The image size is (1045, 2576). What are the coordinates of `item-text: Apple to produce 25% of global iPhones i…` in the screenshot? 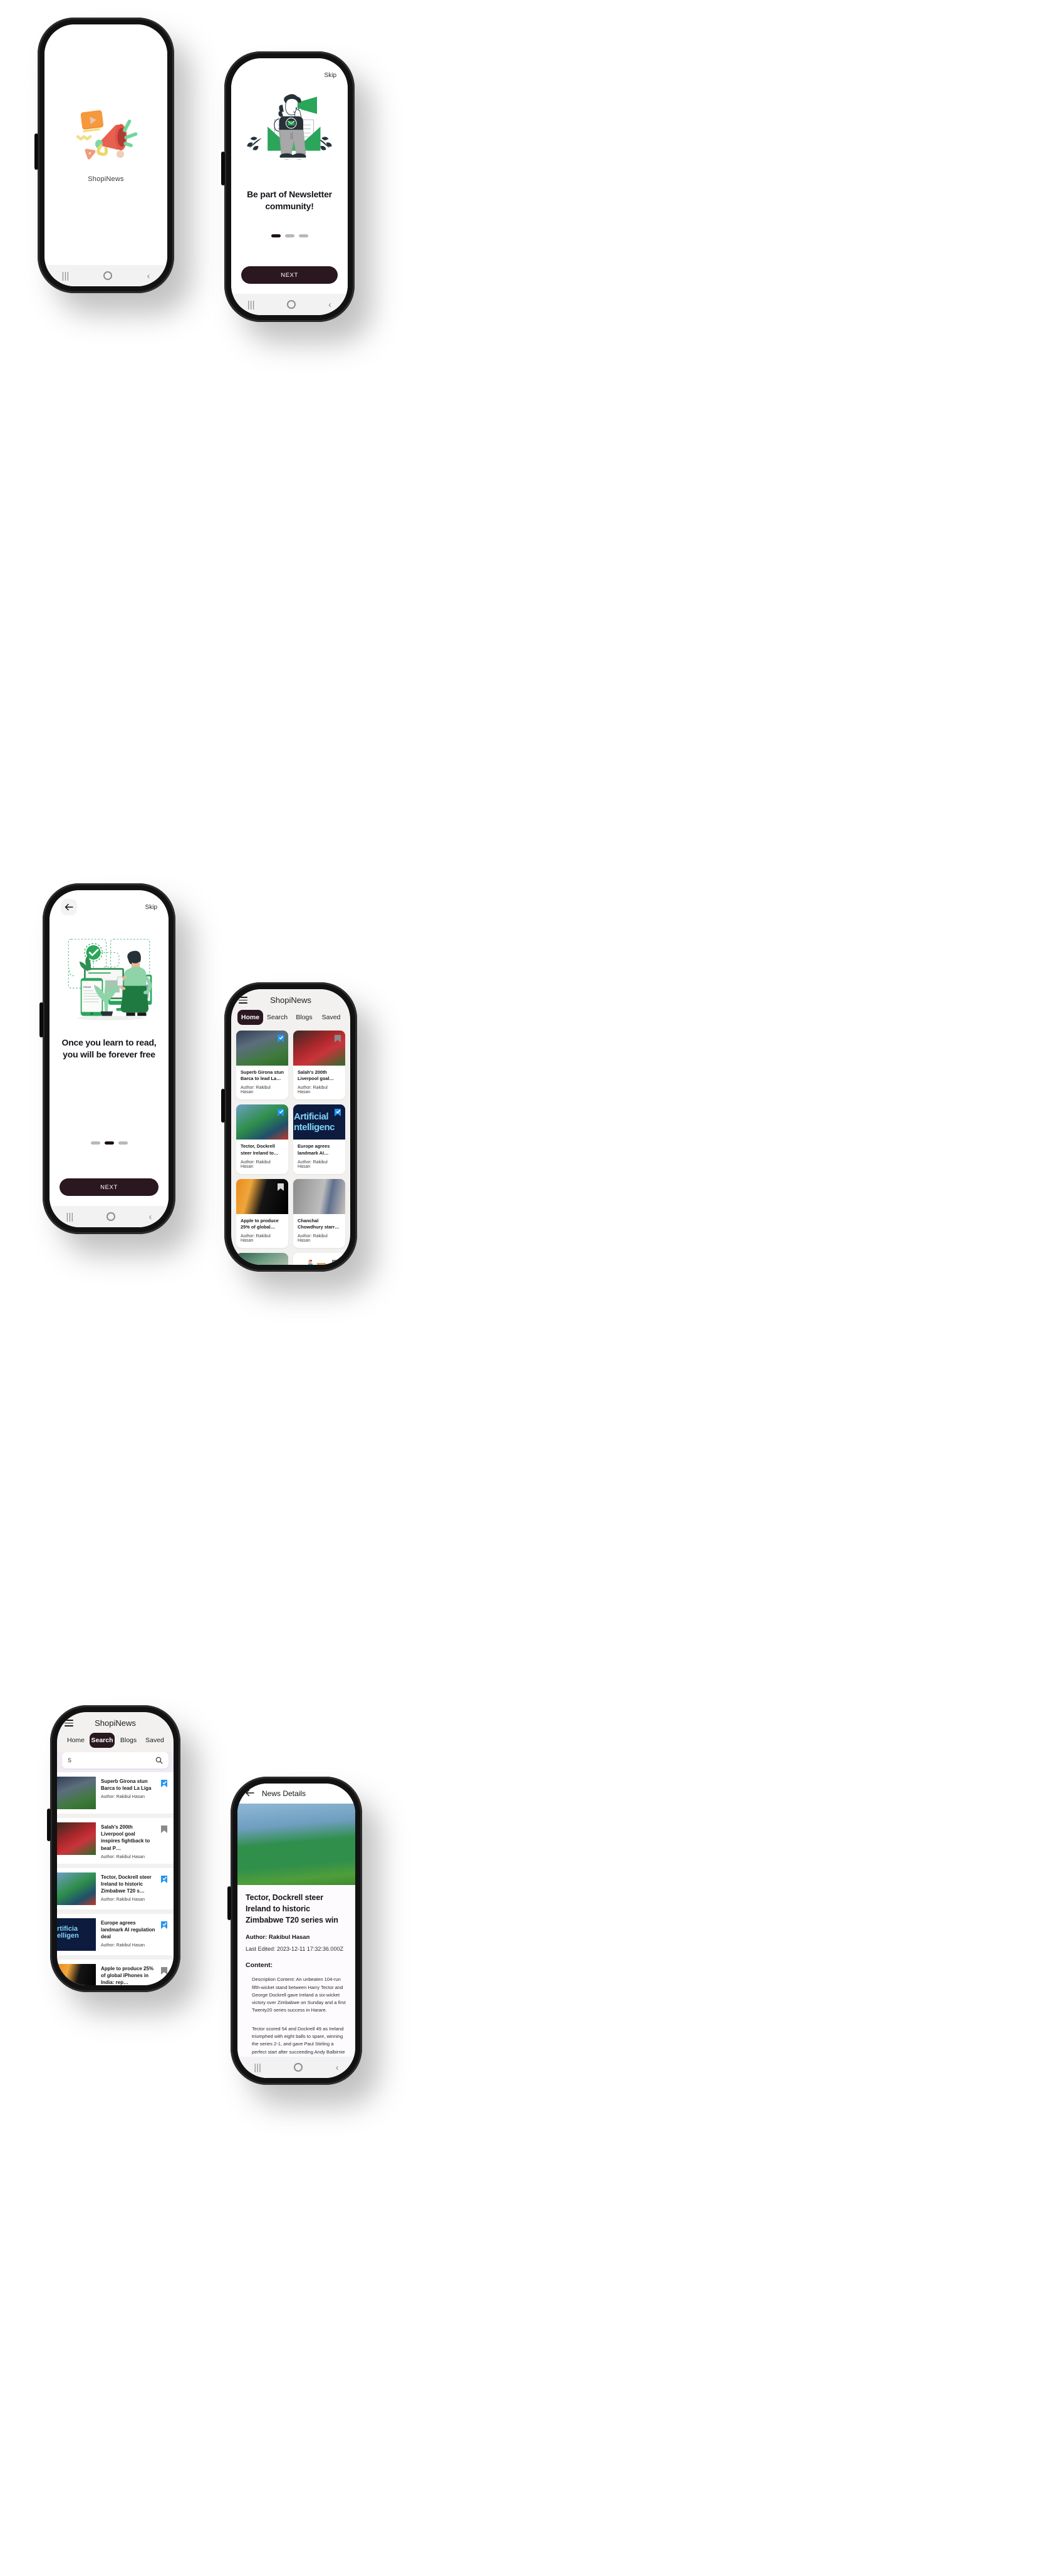 It's located at (128, 1975).